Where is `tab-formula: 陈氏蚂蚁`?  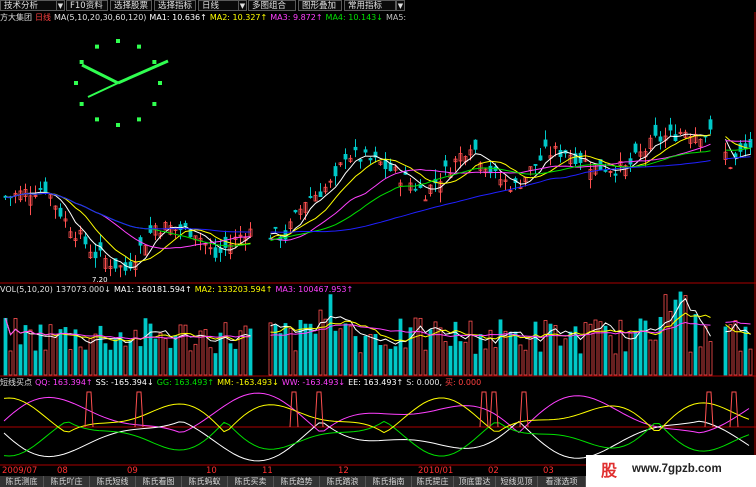 tab-formula: 陈氏蚂蚁 is located at coordinates (205, 481).